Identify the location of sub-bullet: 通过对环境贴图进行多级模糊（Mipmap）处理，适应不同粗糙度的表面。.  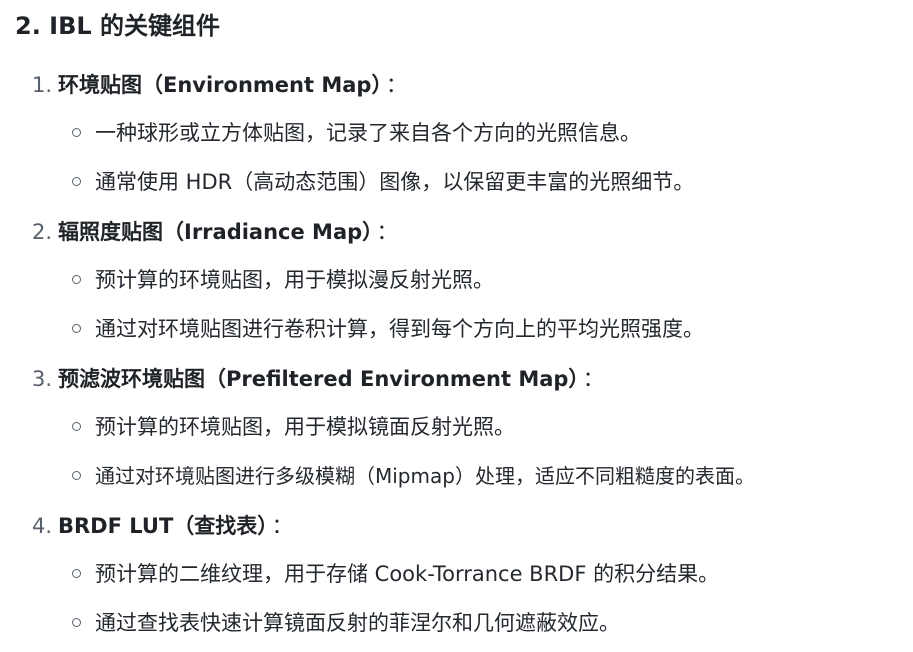
(413, 476).